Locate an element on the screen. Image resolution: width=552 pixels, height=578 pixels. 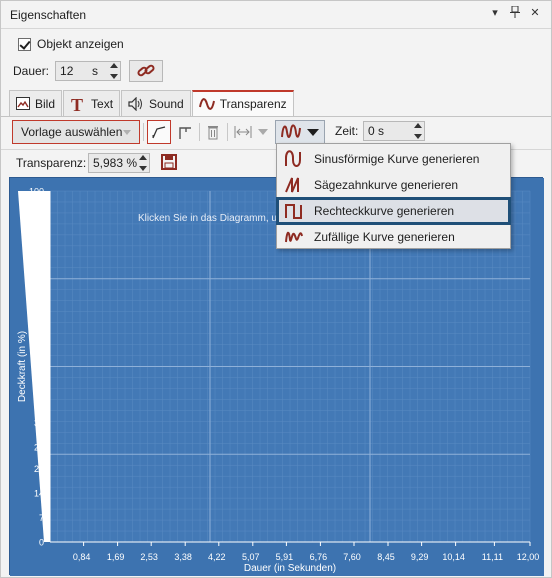
y-axis-title: Deckkraft (in %) is located at coordinates (22, 366).